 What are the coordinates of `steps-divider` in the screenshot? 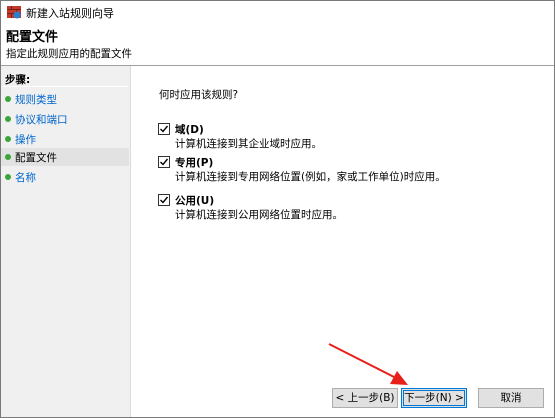 It's located at (65, 86).